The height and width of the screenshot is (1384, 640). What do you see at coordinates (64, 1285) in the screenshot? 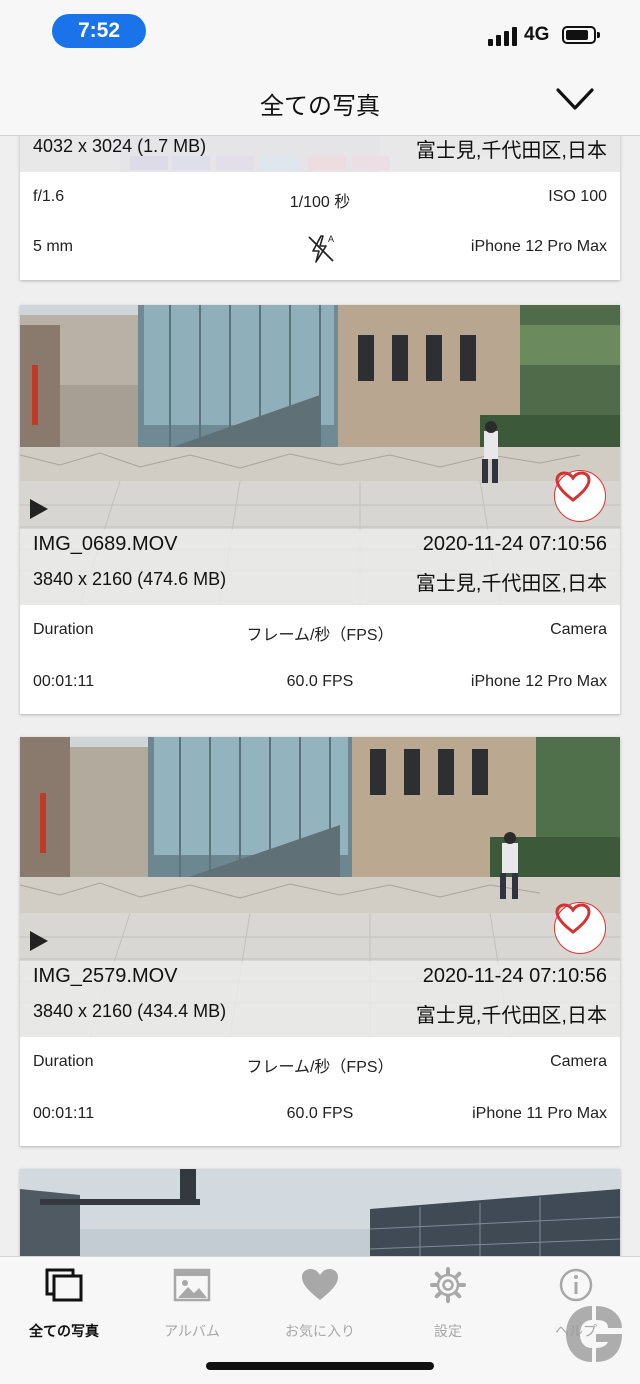
I see `photos-stack-icon` at bounding box center [64, 1285].